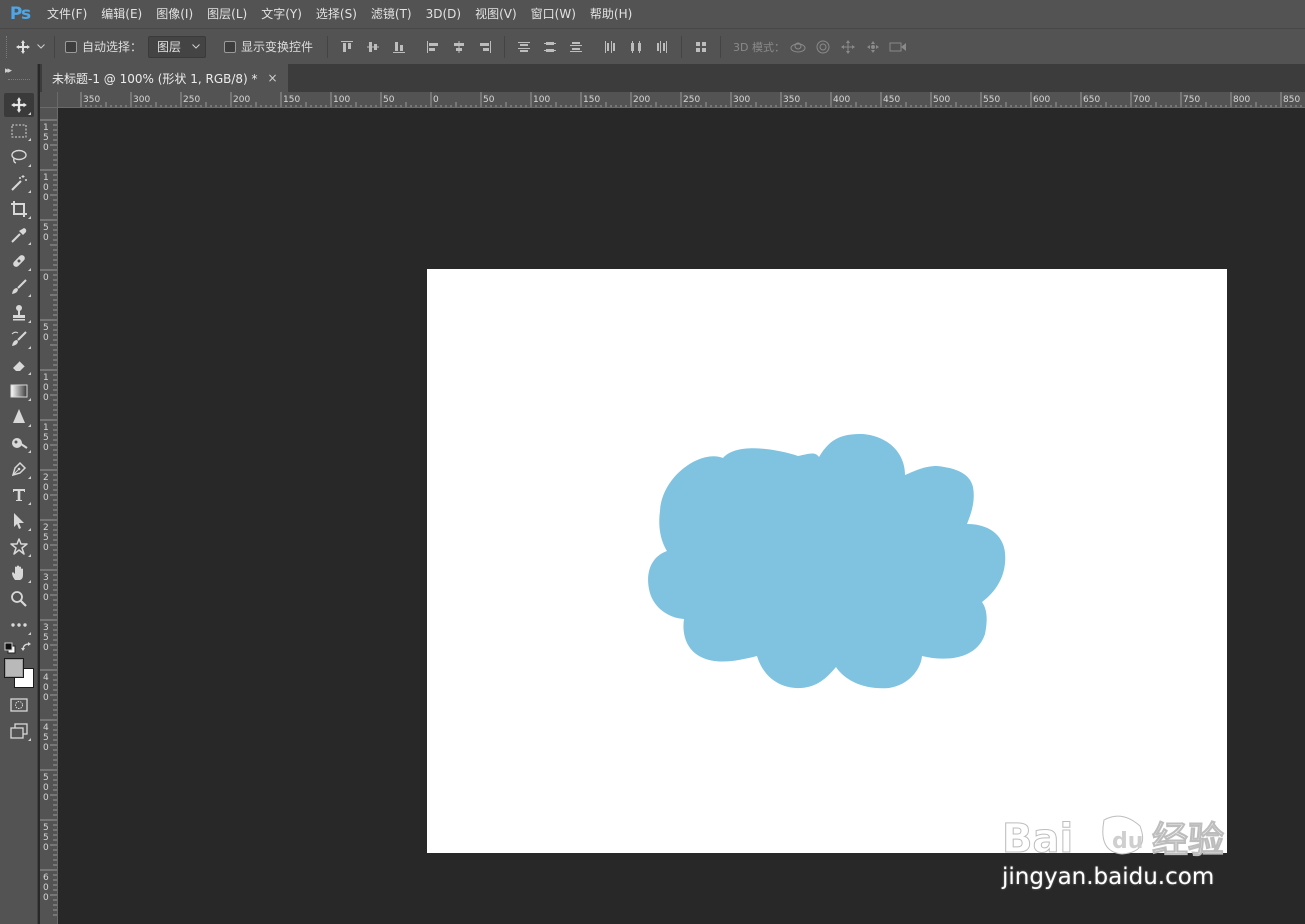 This screenshot has height=924, width=1305. I want to click on lasso-tool-icon, so click(19, 157).